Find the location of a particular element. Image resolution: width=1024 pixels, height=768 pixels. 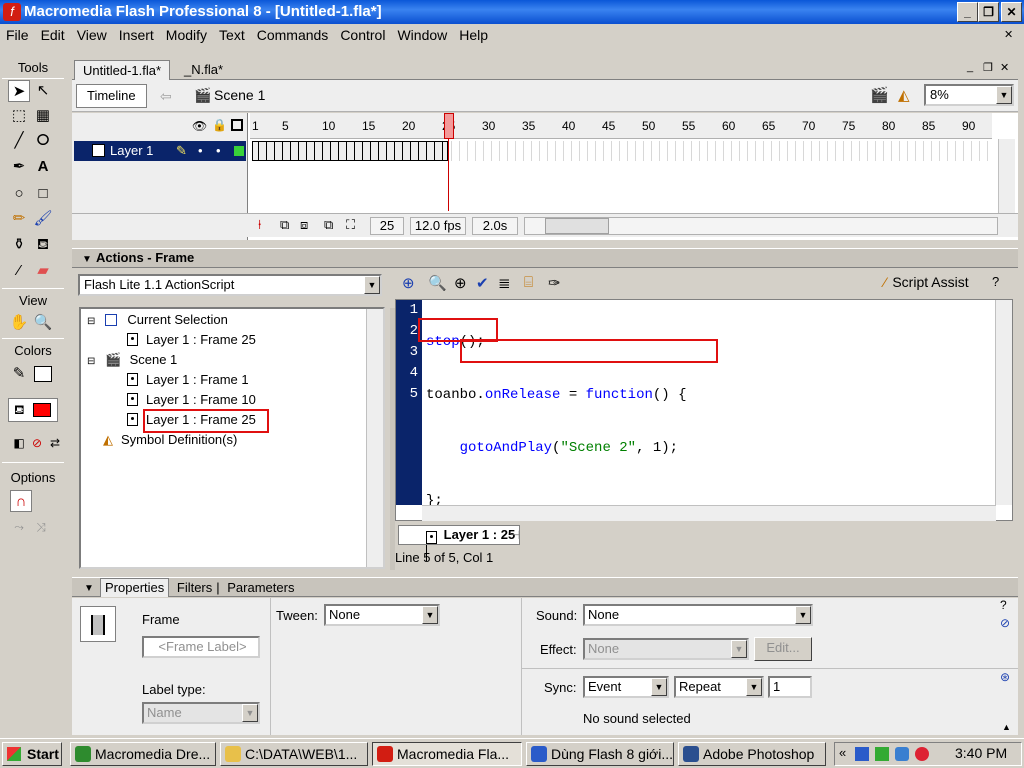

hand-tool-icon: ✋ is located at coordinates (19, 323).